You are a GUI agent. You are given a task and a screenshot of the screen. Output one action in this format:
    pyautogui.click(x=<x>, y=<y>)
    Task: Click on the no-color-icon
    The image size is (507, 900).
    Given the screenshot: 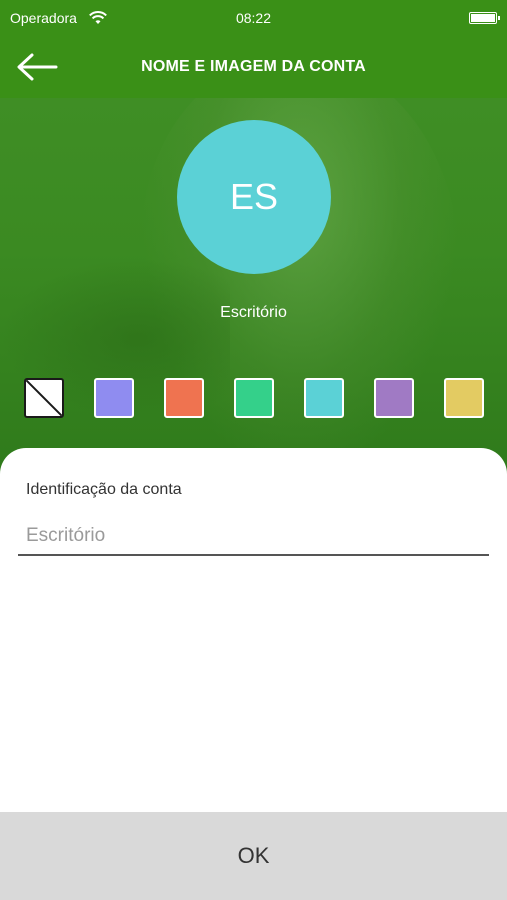 What is the action you would take?
    pyautogui.click(x=44, y=398)
    